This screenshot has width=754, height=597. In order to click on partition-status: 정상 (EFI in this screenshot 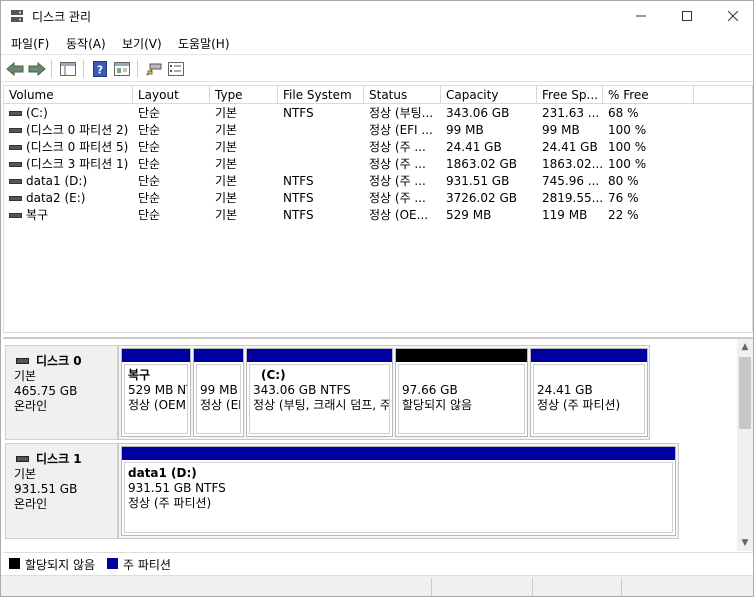, I will do `click(220, 405)`.